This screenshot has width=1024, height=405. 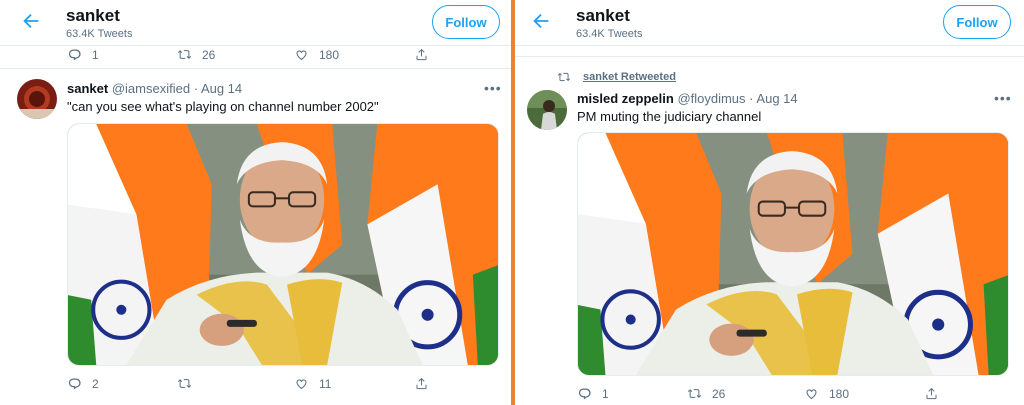 I want to click on author-handle: @iamsexified, so click(x=151, y=88).